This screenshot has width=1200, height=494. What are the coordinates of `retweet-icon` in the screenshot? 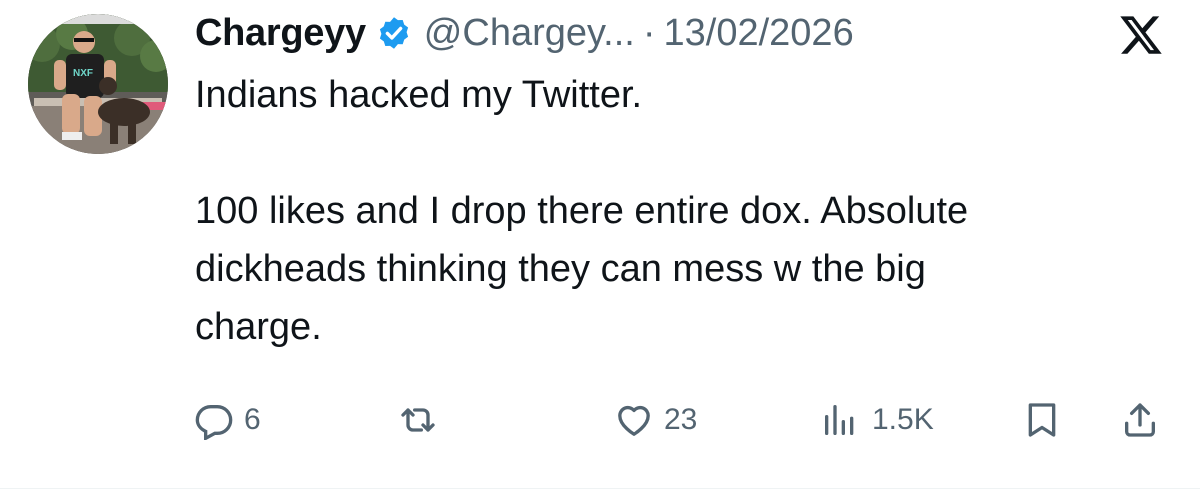 It's located at (418, 420).